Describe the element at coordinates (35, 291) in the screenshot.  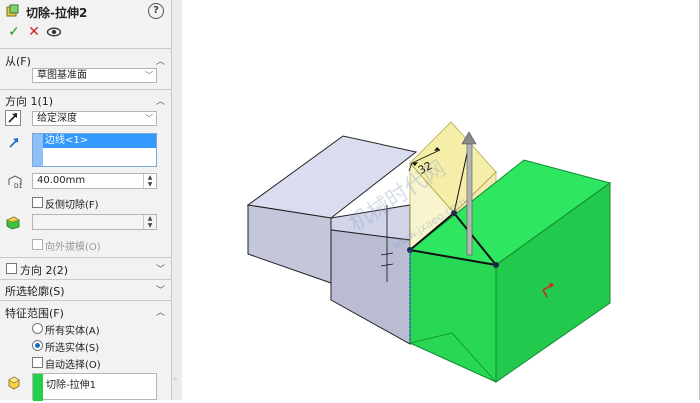
I see `selected-contours-header: 所选轮廓(S)` at that location.